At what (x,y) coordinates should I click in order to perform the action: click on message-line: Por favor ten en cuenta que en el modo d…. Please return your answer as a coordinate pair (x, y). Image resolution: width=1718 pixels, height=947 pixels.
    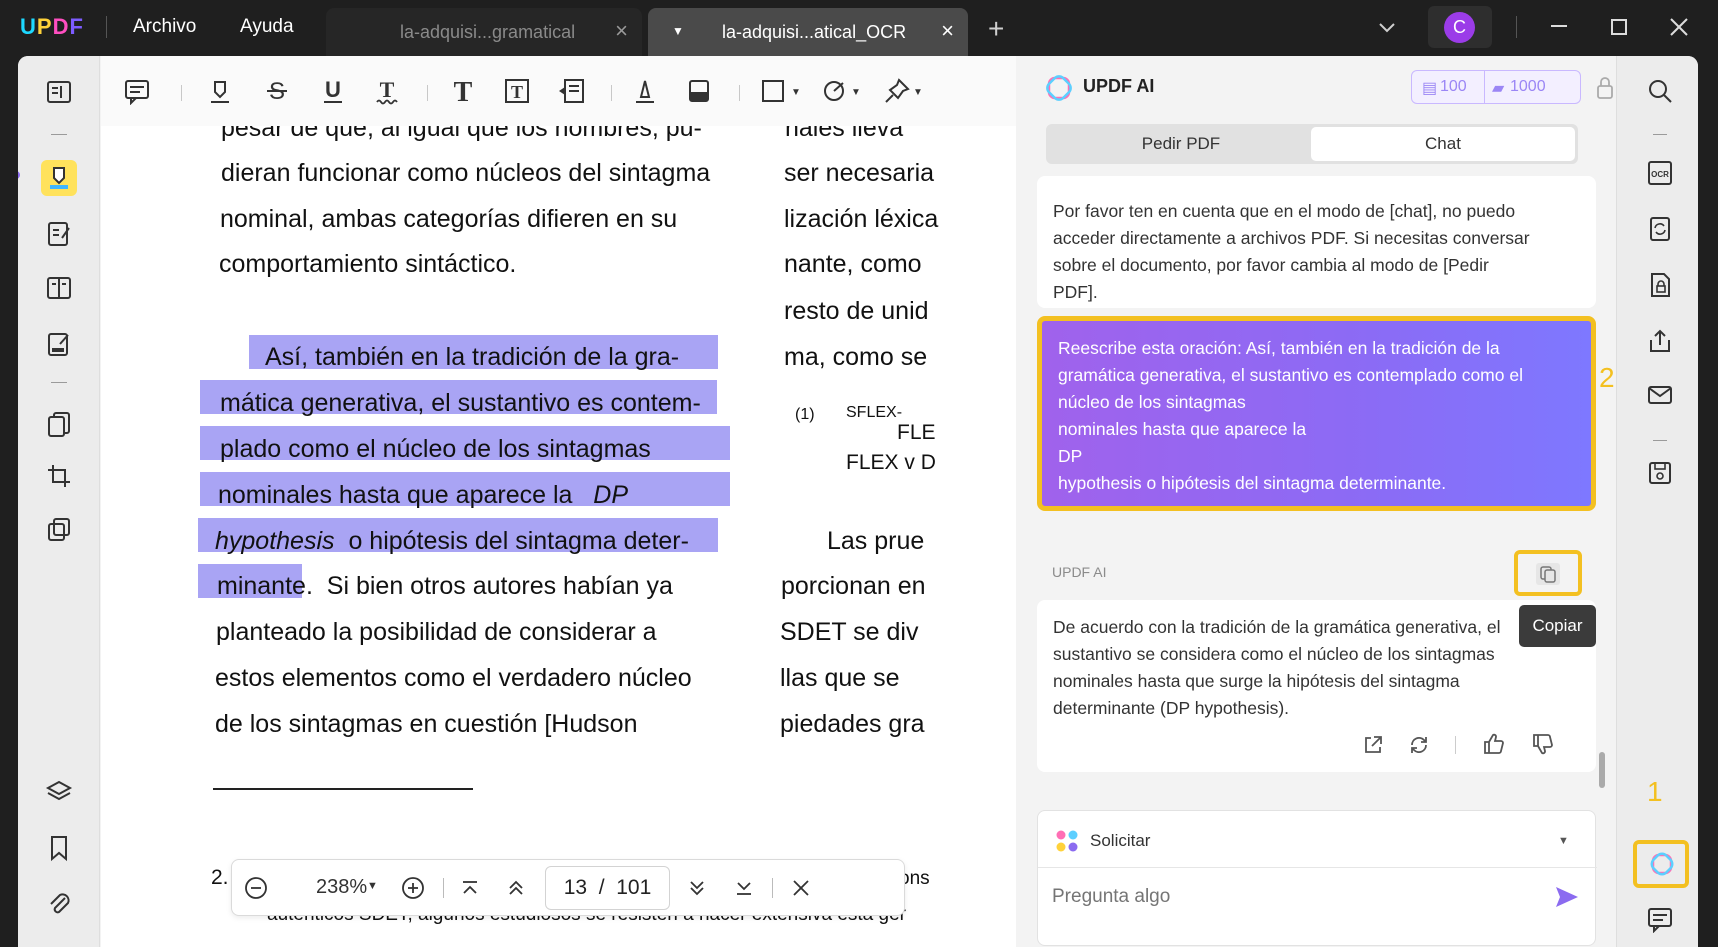
    Looking at the image, I should click on (1284, 211).